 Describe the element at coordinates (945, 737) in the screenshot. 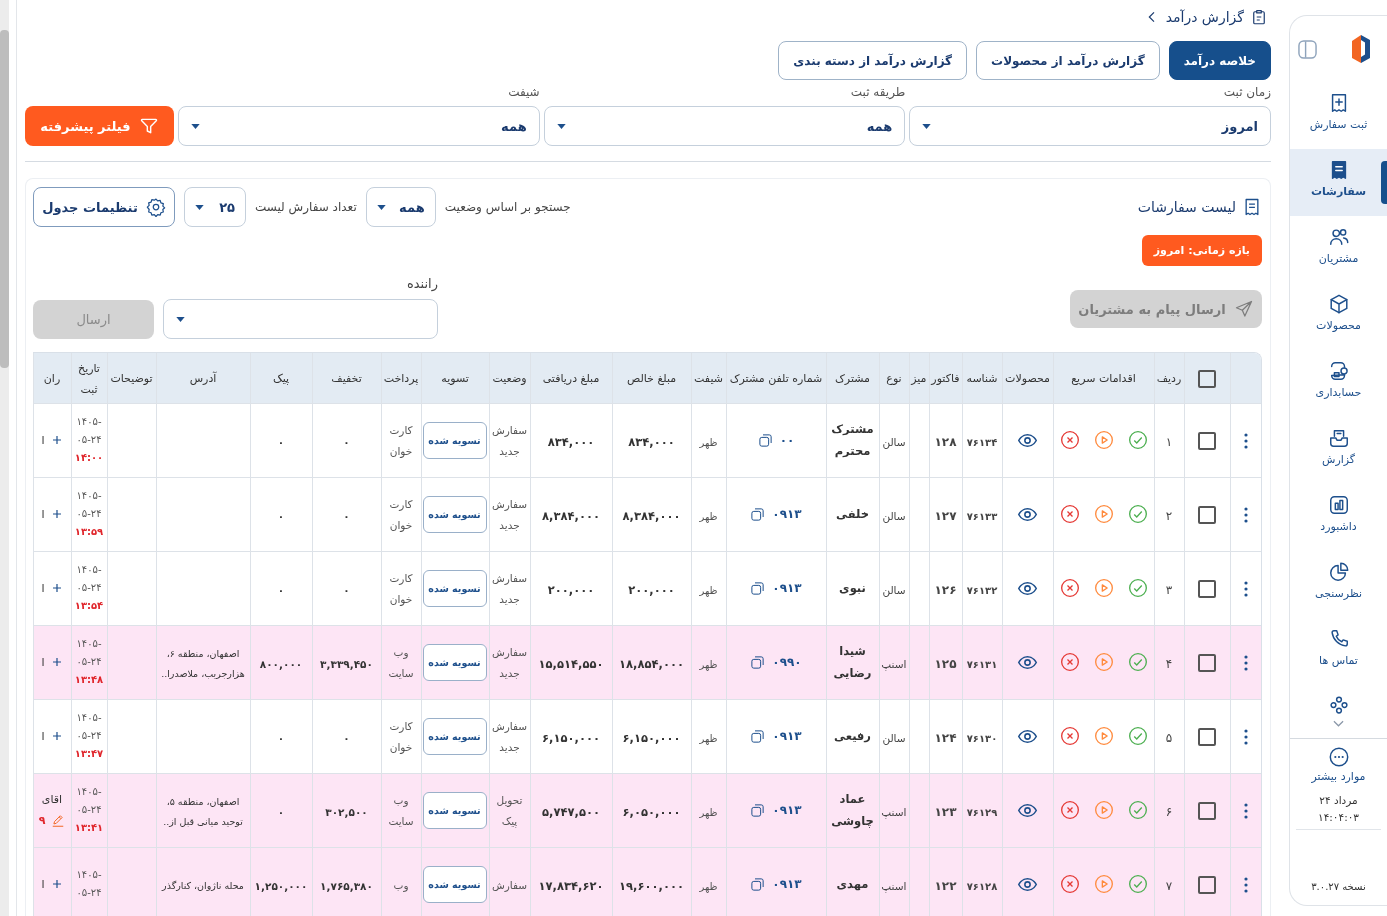

I see `invoice-number: ۱۲۴` at that location.